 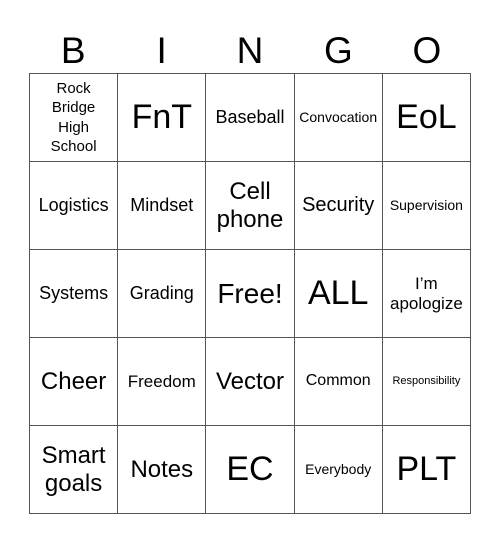 I want to click on bingo-cell: FnT, so click(x=162, y=118).